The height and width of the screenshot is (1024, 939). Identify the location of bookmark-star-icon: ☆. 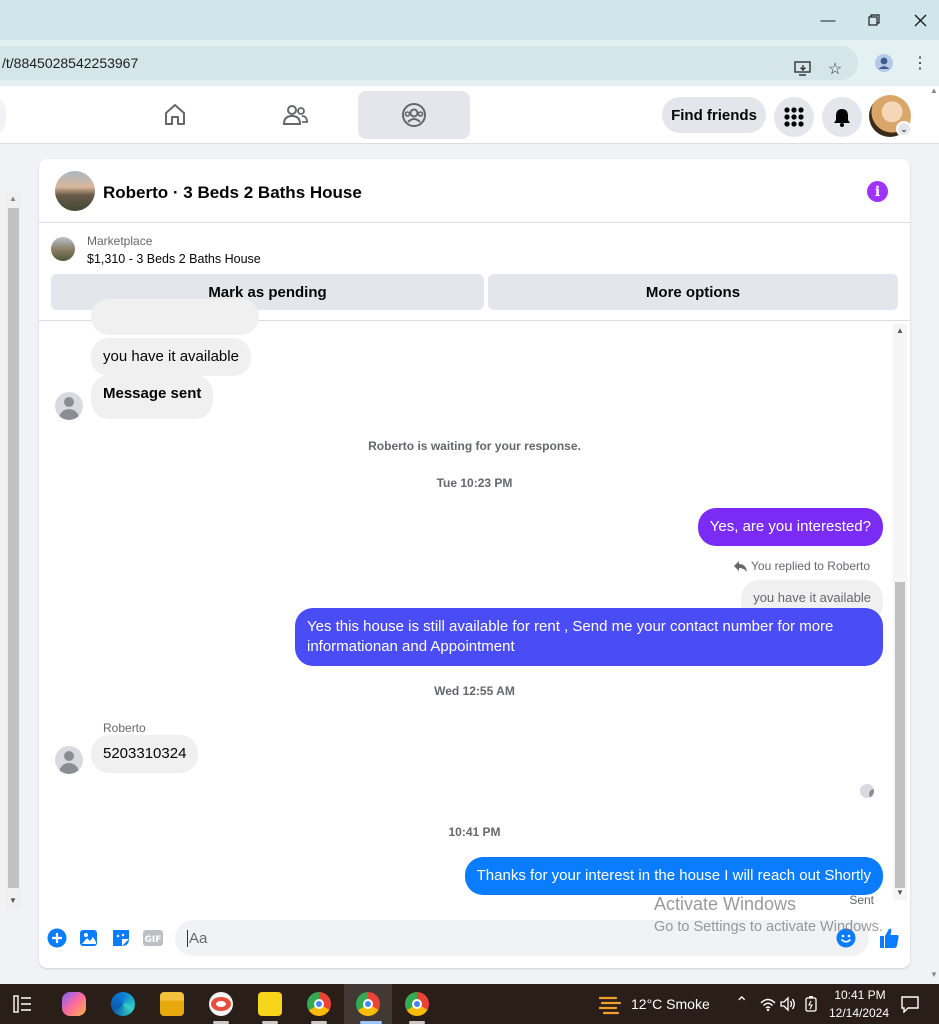
(835, 69).